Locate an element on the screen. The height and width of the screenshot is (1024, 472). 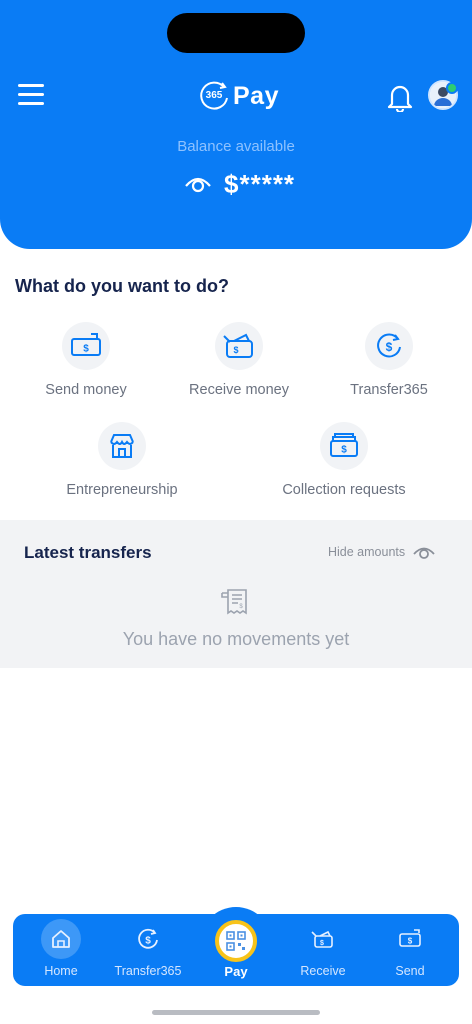
tab-send: $ Send is located at coordinates (410, 948).